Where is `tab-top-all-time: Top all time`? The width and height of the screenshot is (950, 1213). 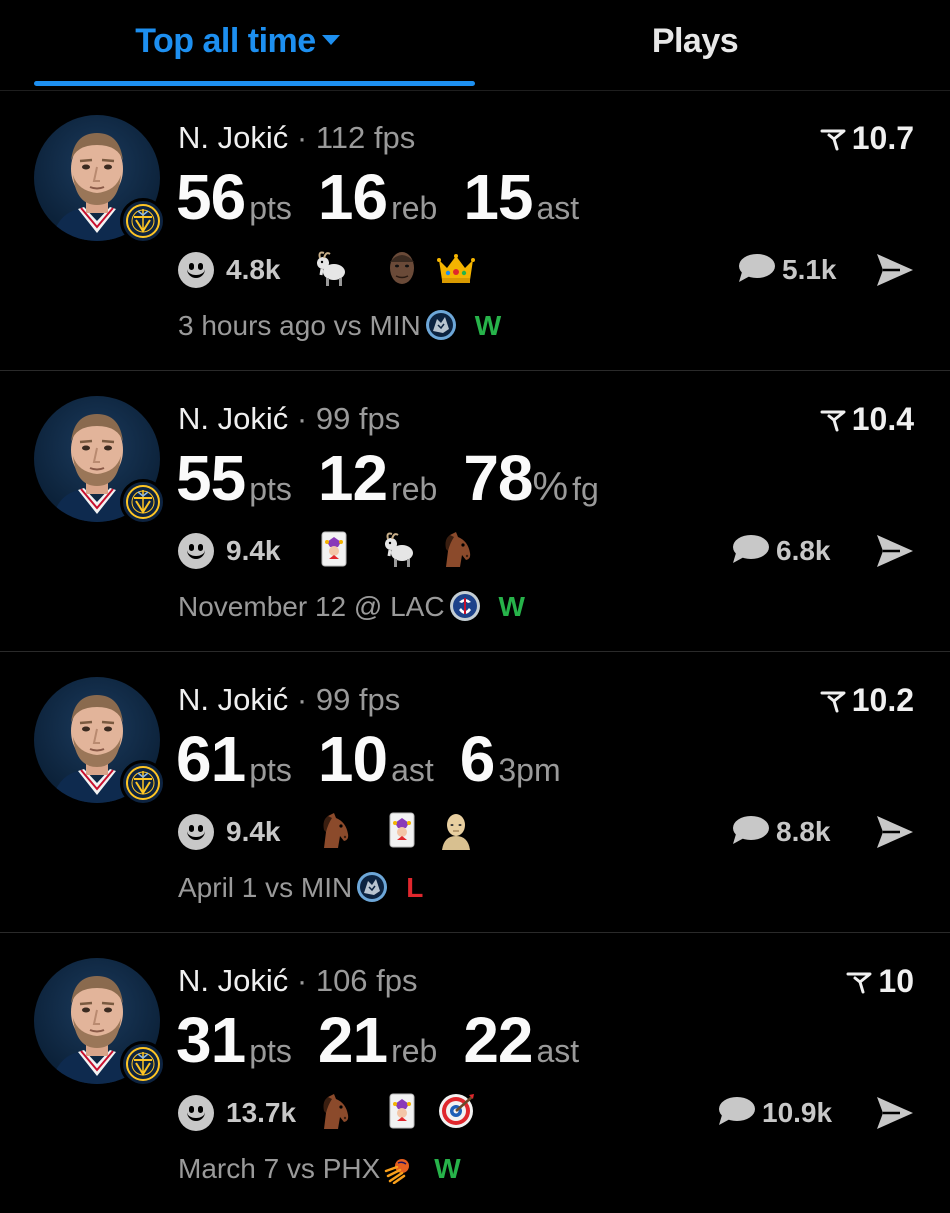 tab-top-all-time: Top all time is located at coordinates (237, 46).